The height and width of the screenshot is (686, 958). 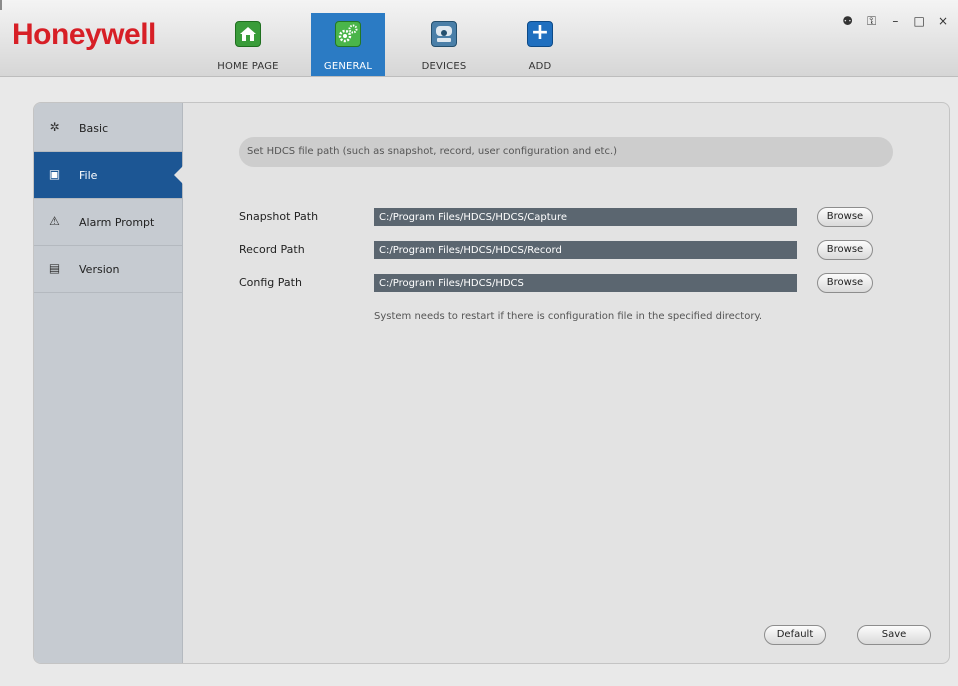 What do you see at coordinates (272, 249) in the screenshot?
I see `record-path-label: Record Path` at bounding box center [272, 249].